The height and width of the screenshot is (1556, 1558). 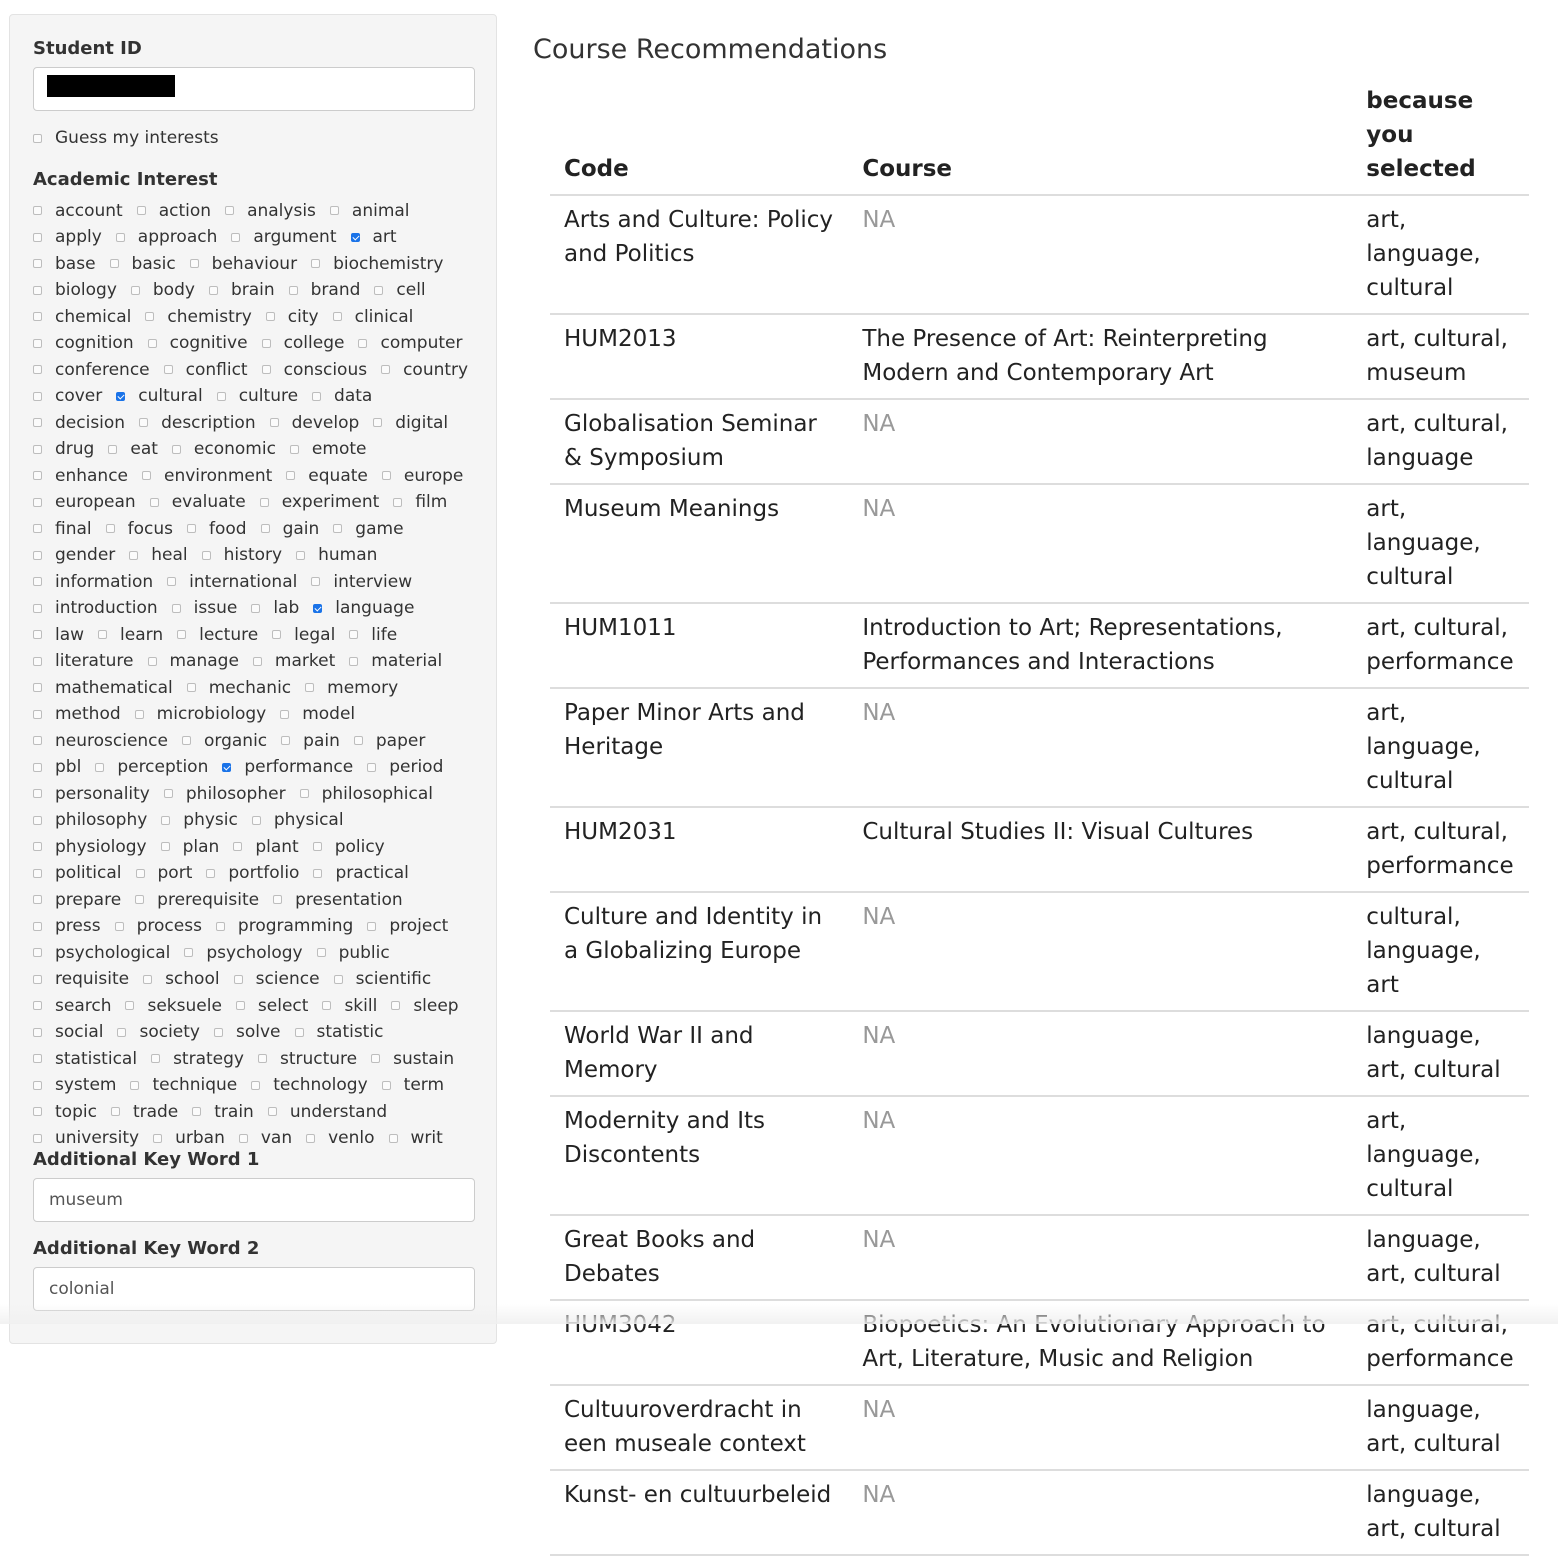 I want to click on interest-option: cognition, so click(x=83, y=343).